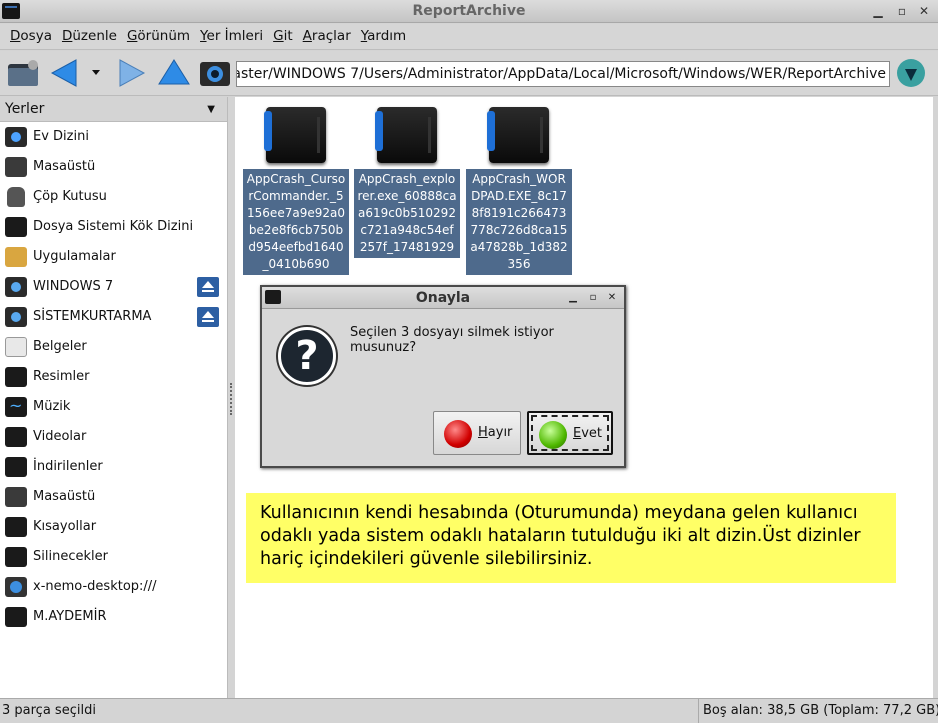 The width and height of the screenshot is (938, 723). Describe the element at coordinates (458, 434) in the screenshot. I see `red-circle-icon` at that location.